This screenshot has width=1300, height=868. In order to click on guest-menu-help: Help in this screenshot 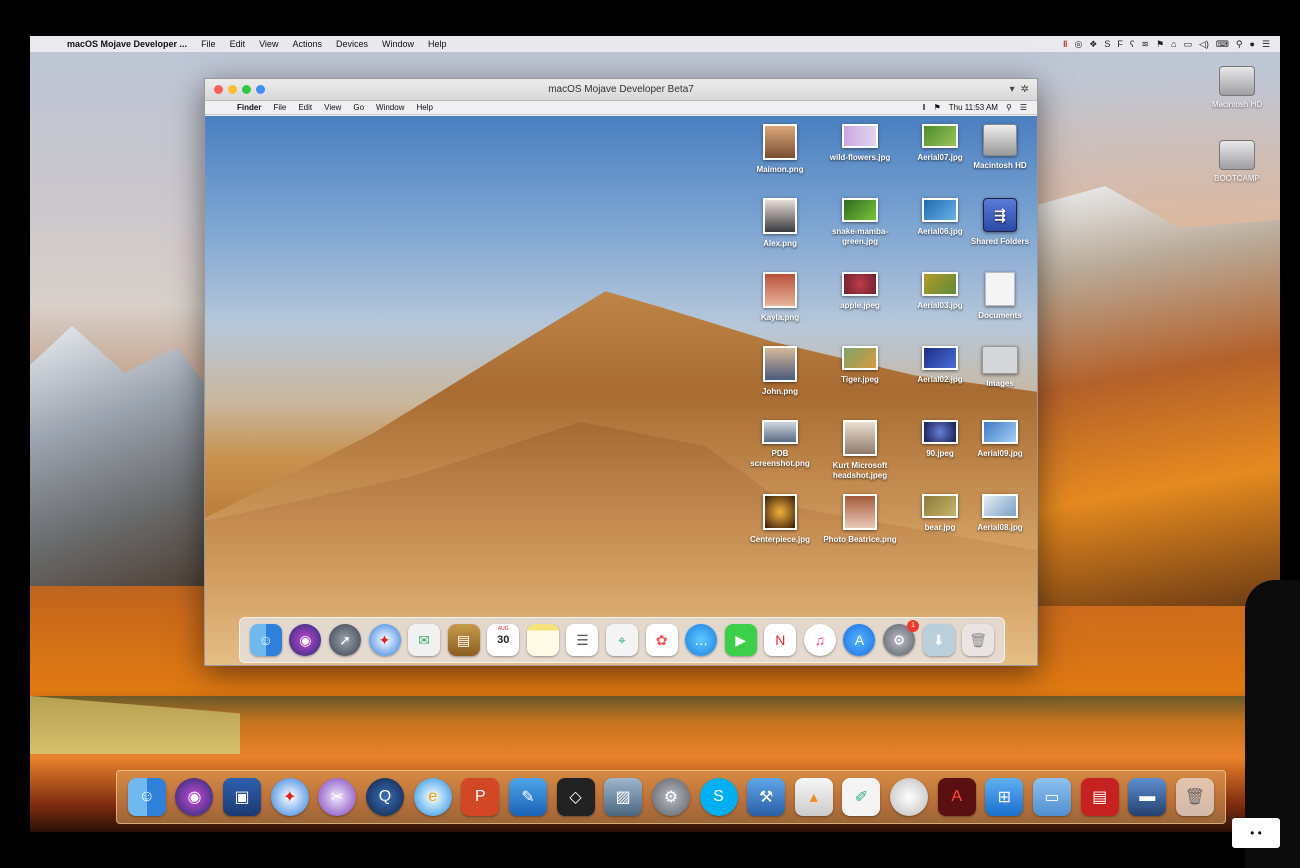, I will do `click(424, 107)`.